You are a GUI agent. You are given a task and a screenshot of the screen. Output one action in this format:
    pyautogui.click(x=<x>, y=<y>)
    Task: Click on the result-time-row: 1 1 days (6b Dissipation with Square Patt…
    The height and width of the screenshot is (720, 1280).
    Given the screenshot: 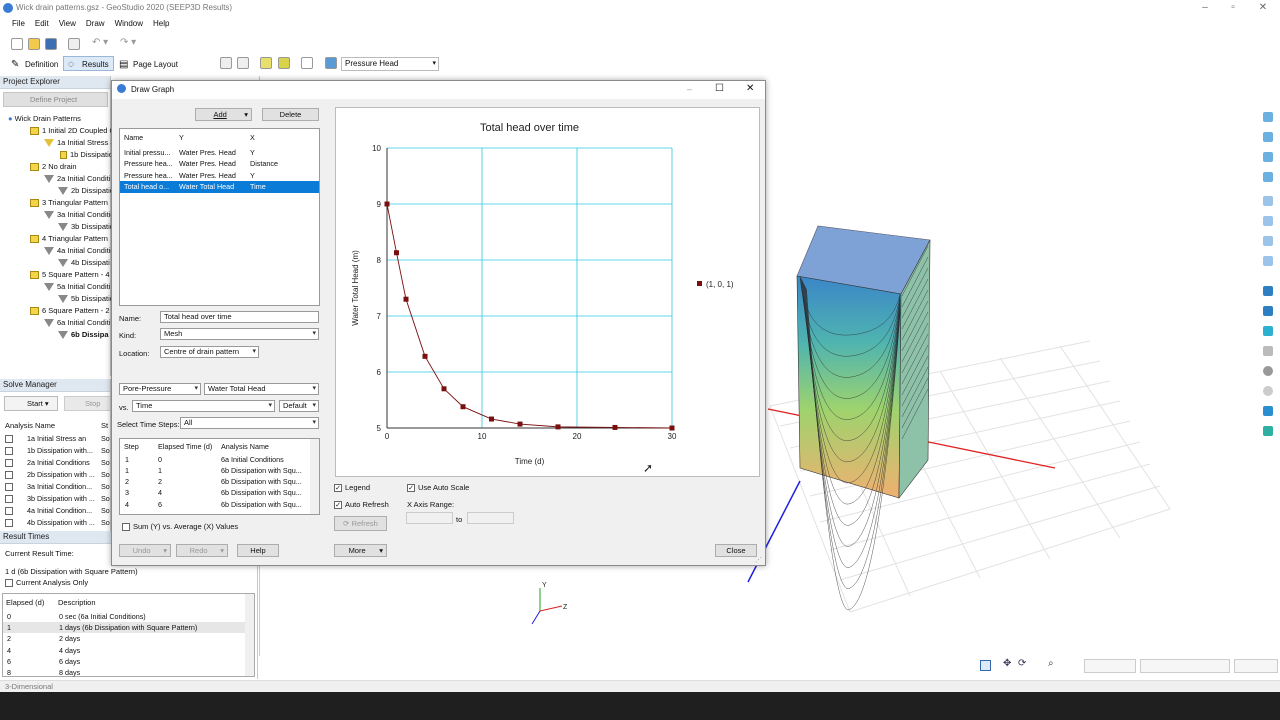 What is the action you would take?
    pyautogui.click(x=124, y=628)
    